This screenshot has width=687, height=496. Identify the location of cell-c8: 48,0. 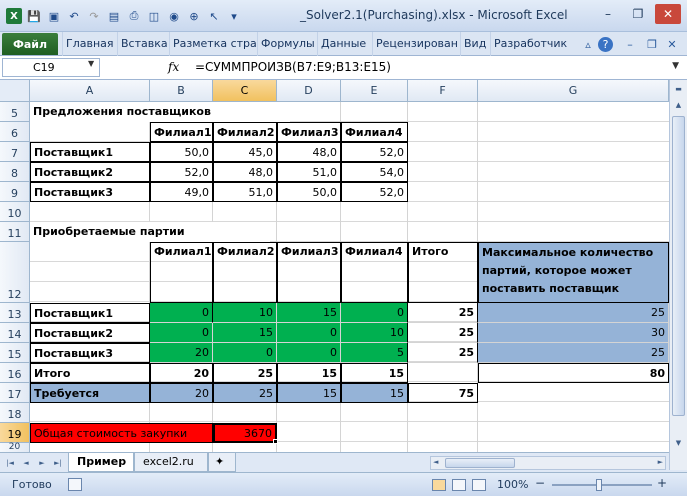
(245, 172).